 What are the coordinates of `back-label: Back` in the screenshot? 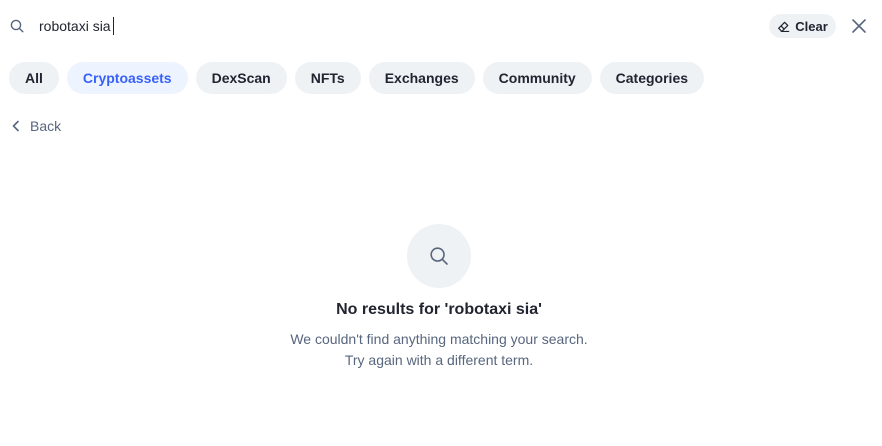 It's located at (46, 126).